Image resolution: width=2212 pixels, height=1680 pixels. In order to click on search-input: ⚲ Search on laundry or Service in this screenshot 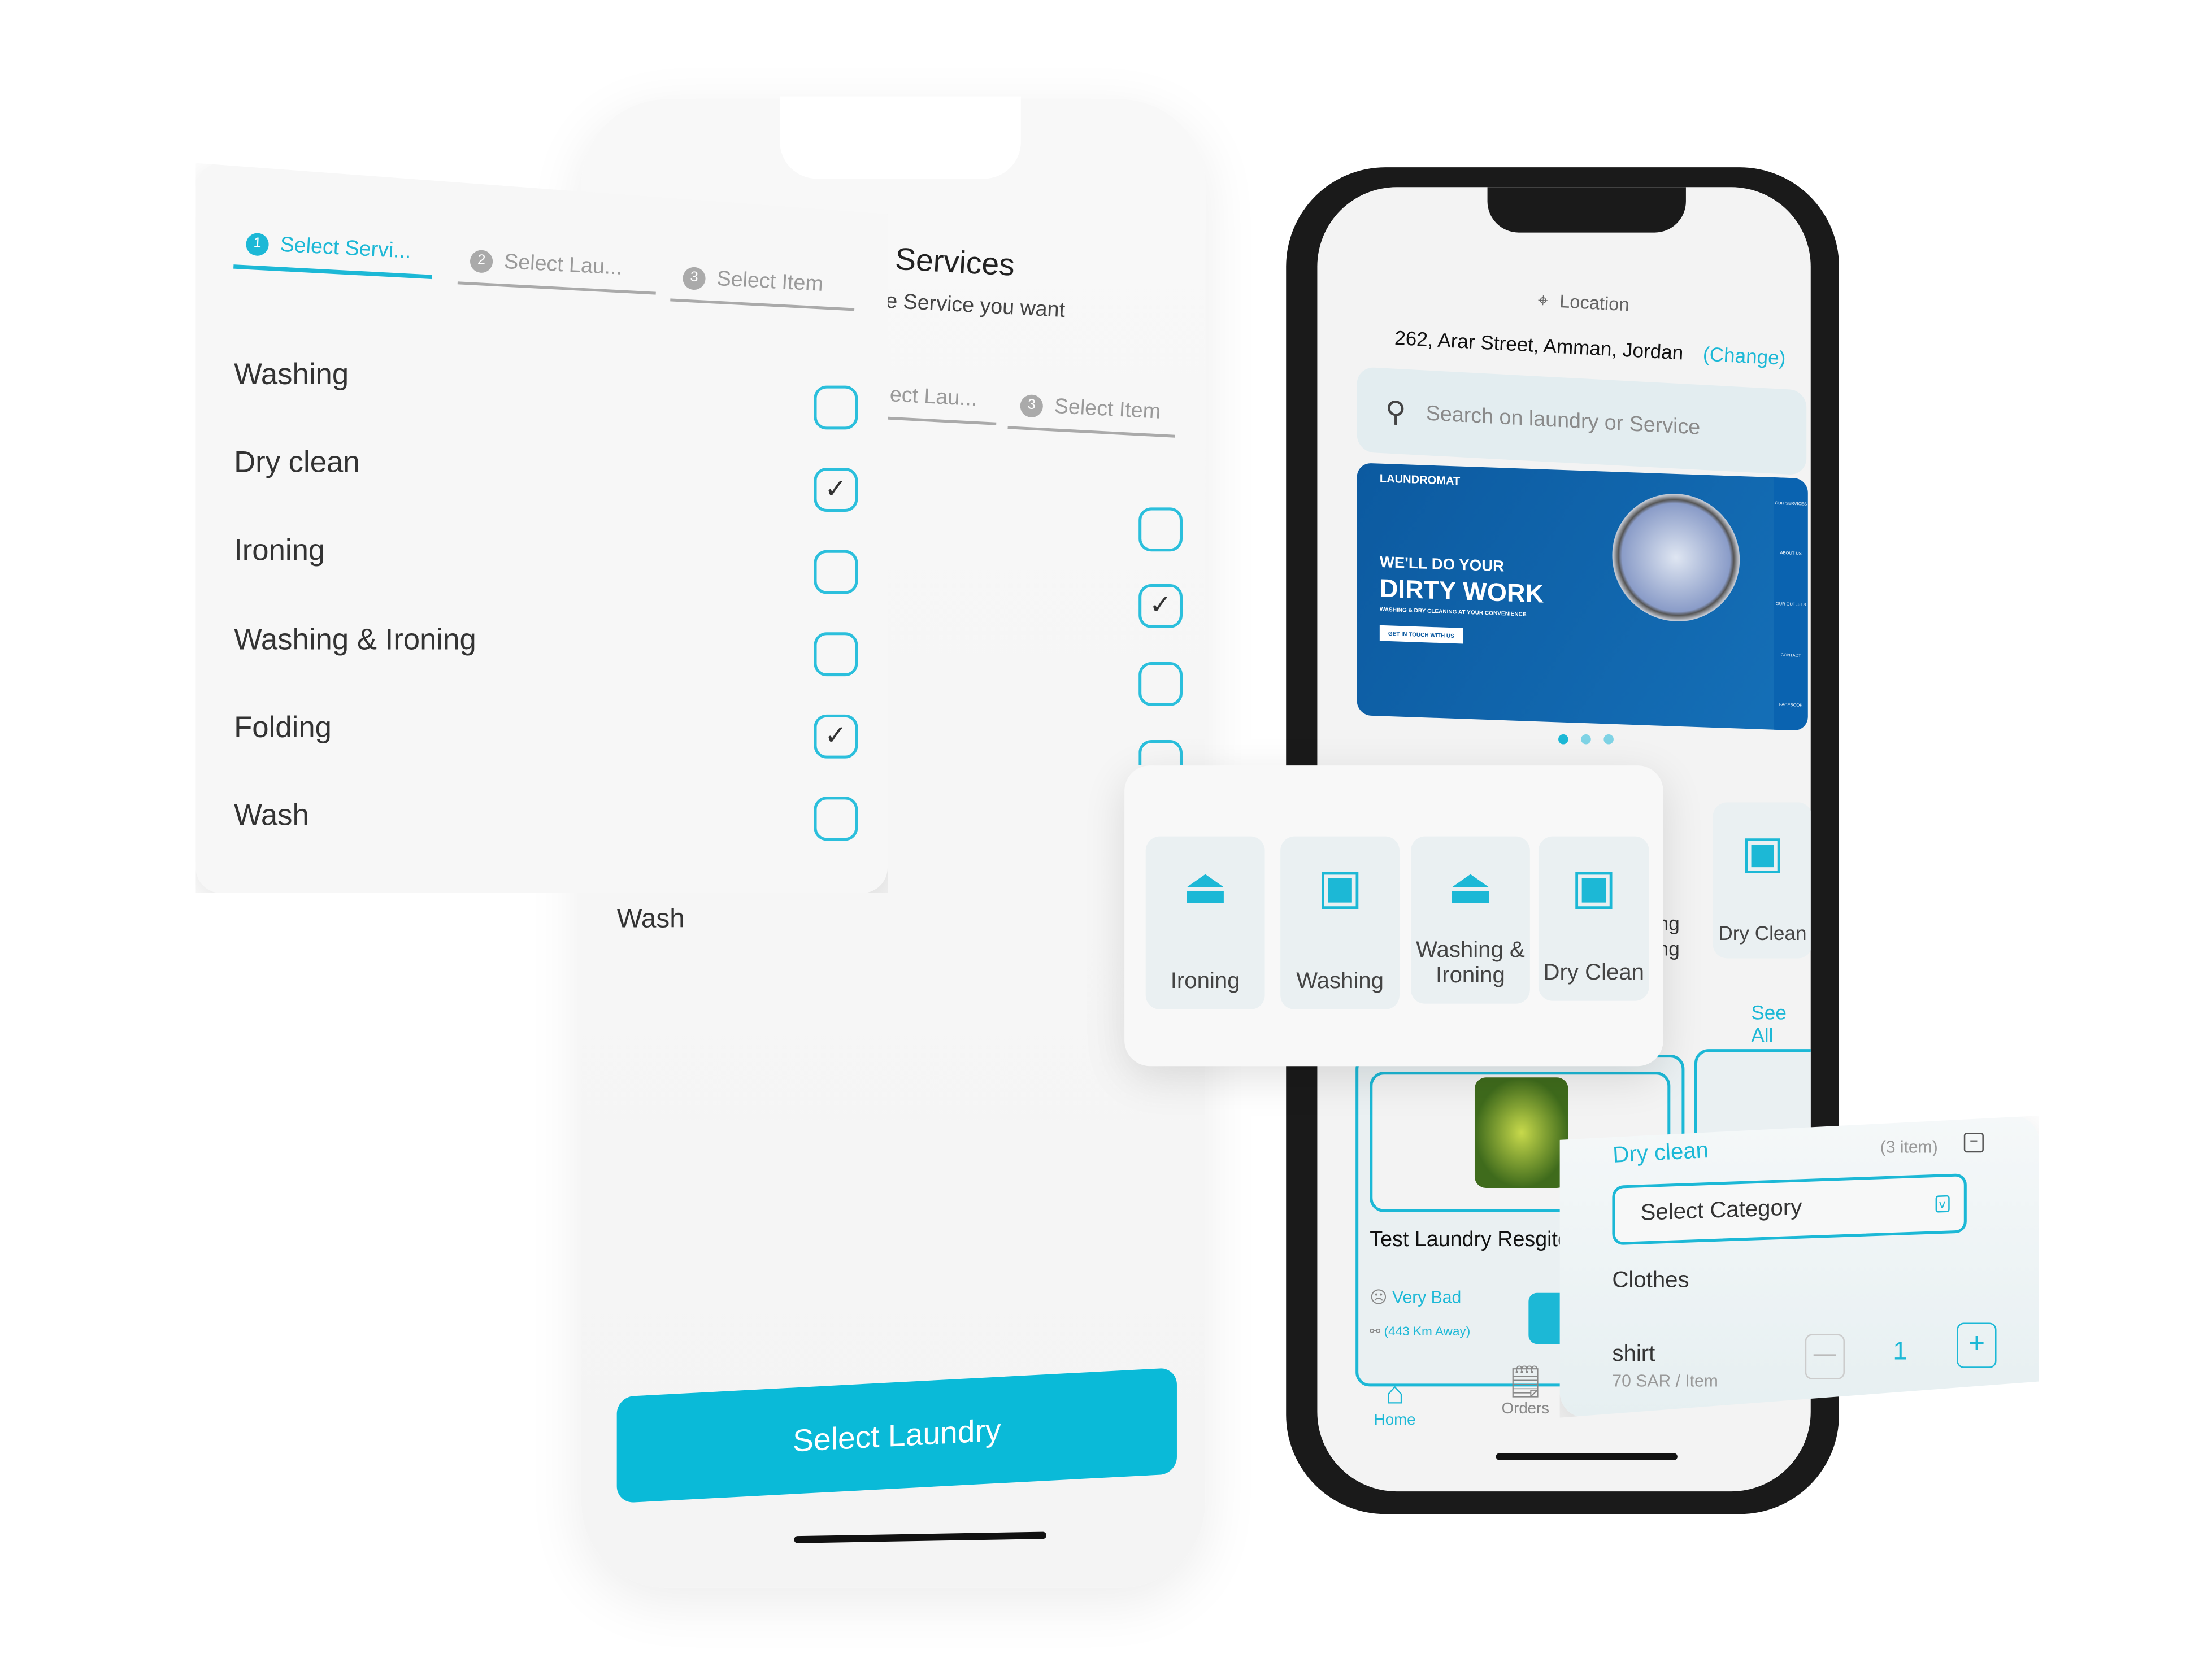, I will do `click(1582, 421)`.